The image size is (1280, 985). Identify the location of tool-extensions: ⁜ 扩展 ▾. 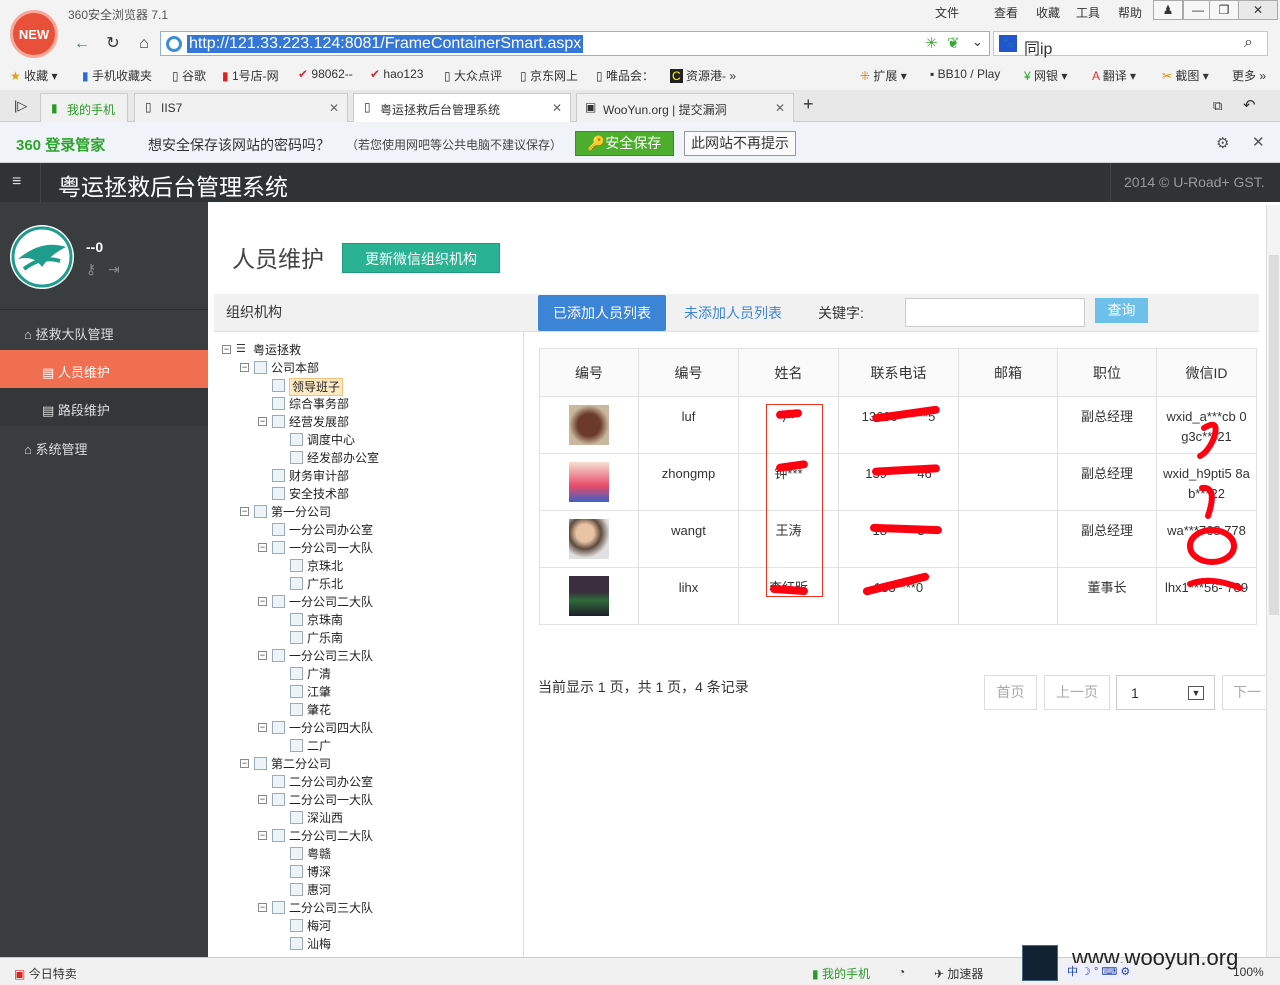
(883, 75).